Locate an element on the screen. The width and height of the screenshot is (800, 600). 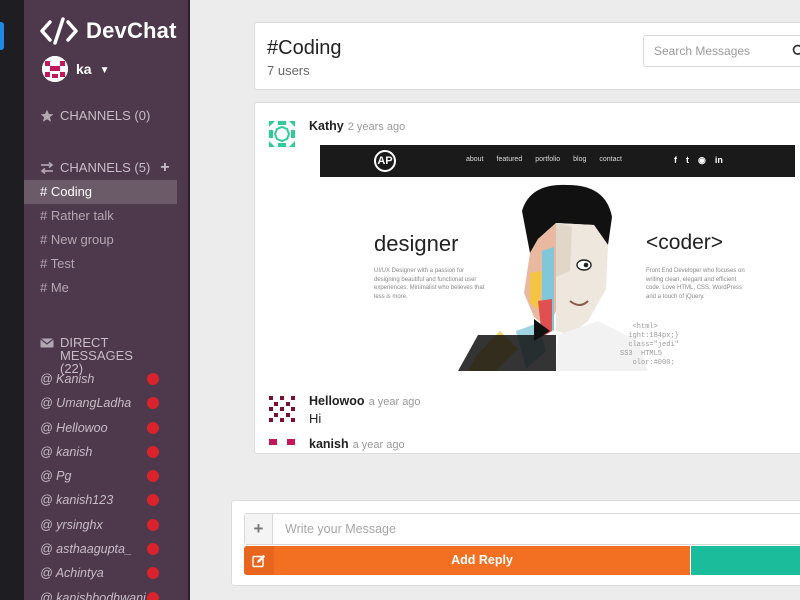
upload-media-button is located at coordinates (745, 560).